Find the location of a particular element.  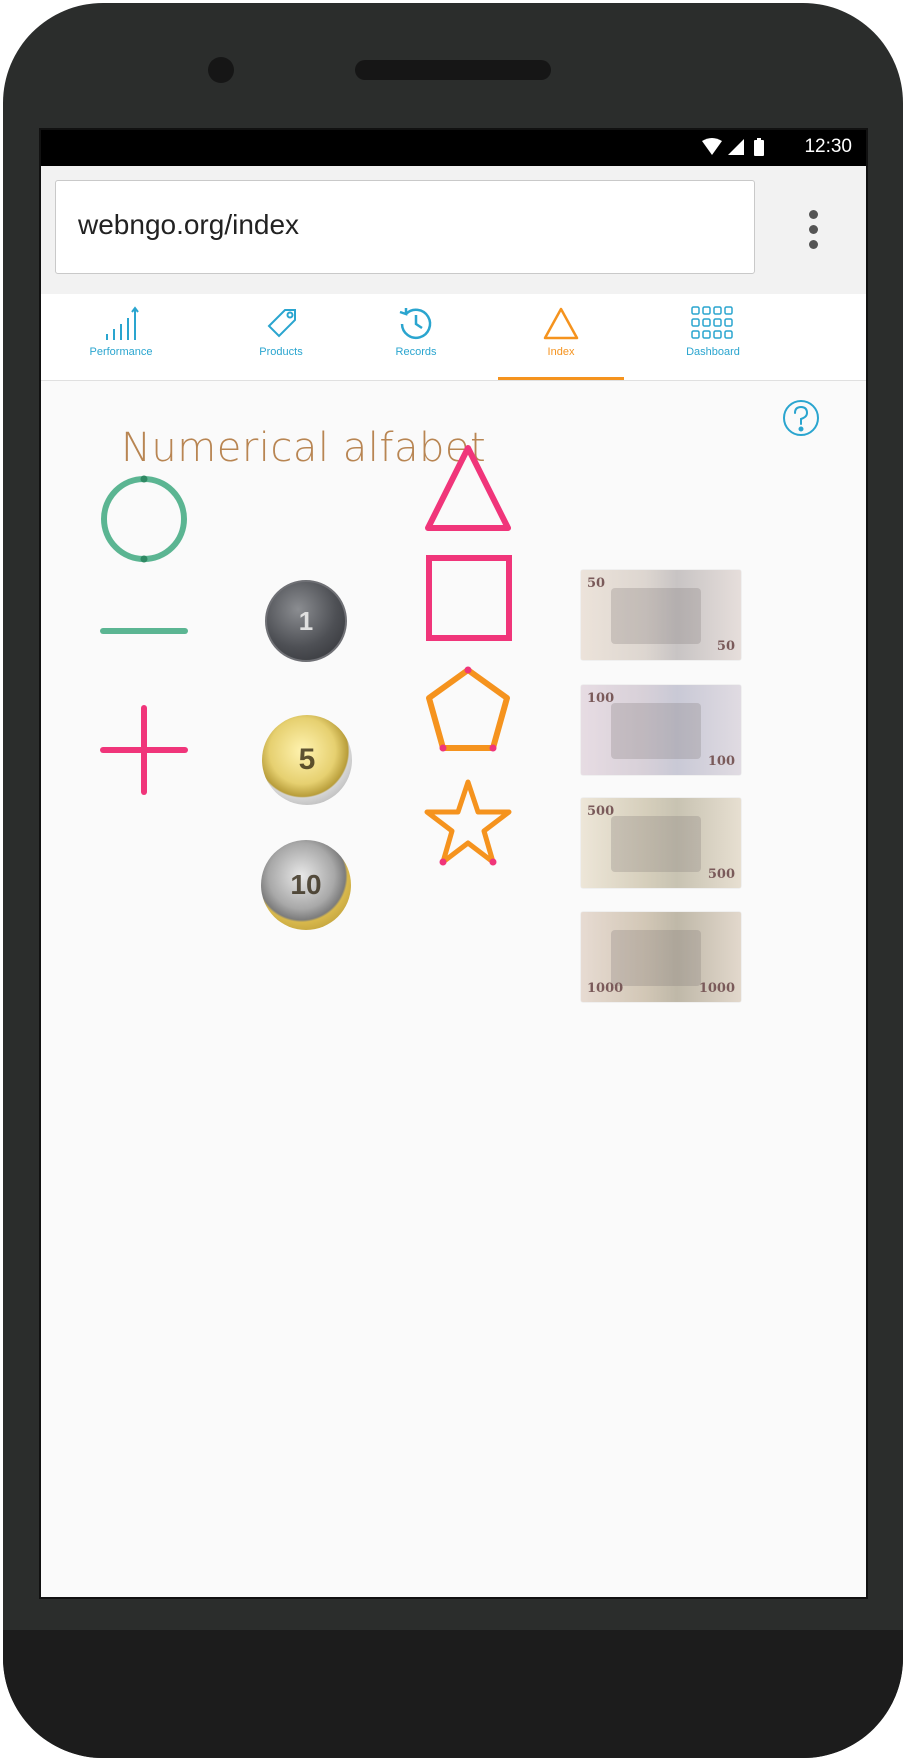

coin-value: 10 is located at coordinates (306, 884).